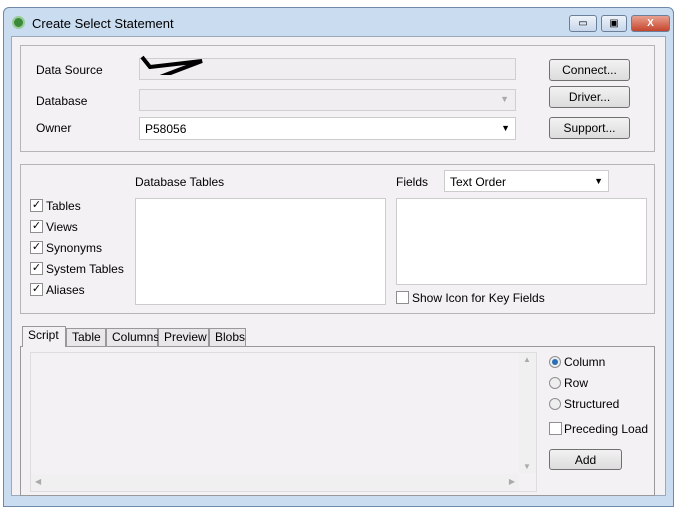 This screenshot has width=688, height=507. Describe the element at coordinates (65, 290) in the screenshot. I see `filter-label: Aliases` at that location.